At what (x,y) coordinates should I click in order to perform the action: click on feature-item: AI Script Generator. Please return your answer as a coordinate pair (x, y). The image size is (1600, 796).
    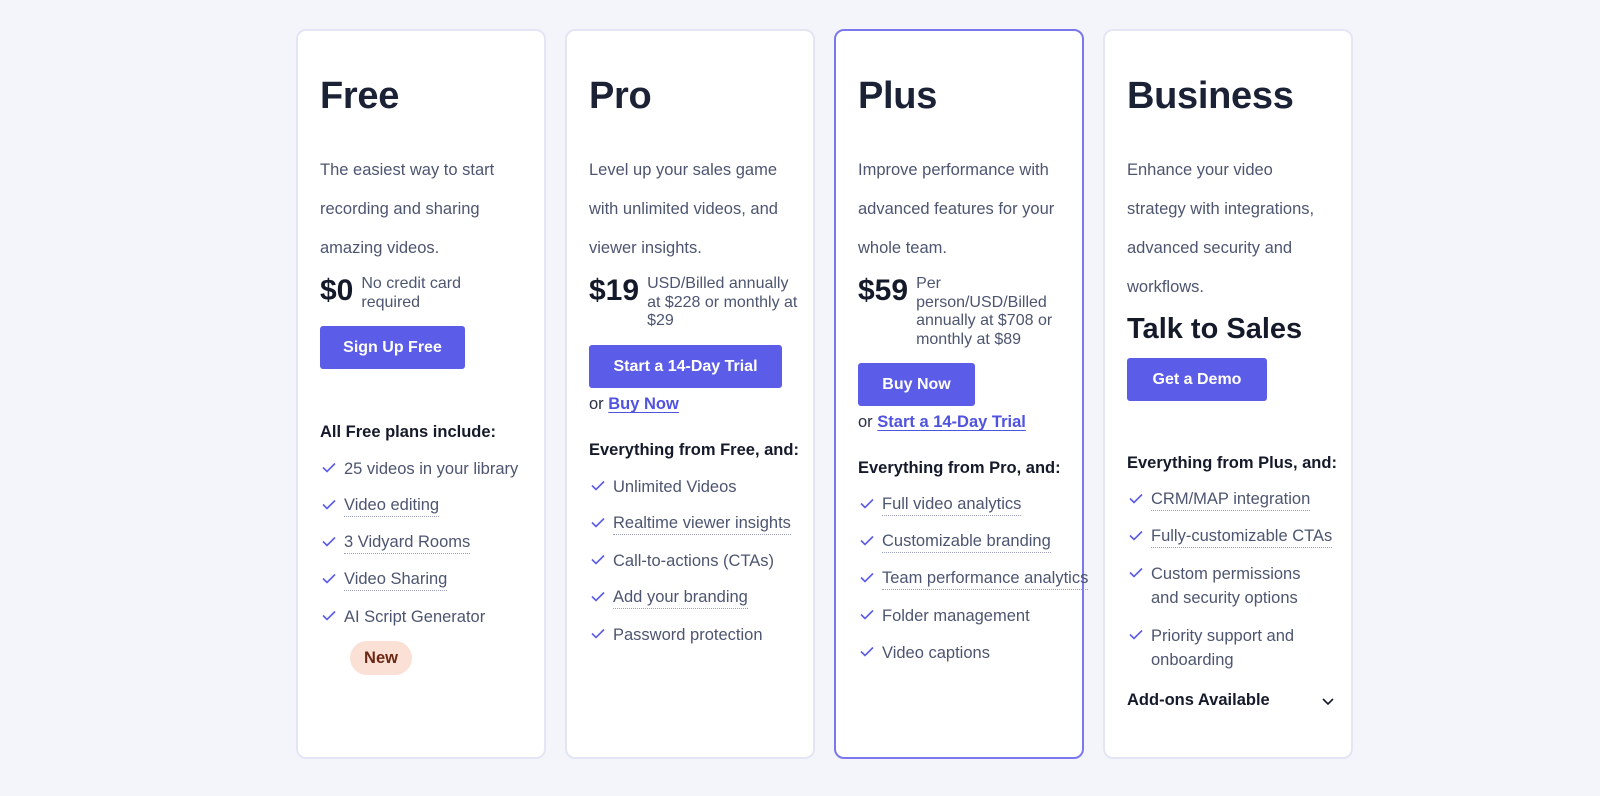
    Looking at the image, I should click on (440, 623).